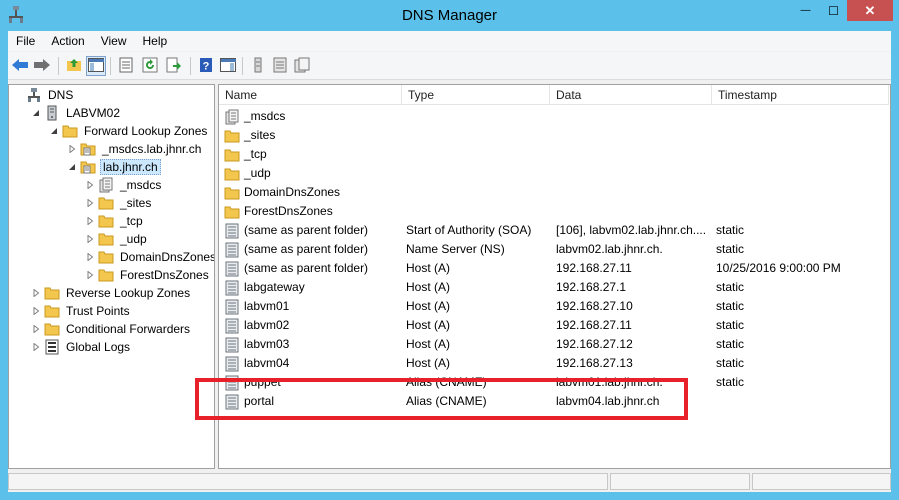  What do you see at coordinates (310, 95) in the screenshot?
I see `column-header-name: Name` at bounding box center [310, 95].